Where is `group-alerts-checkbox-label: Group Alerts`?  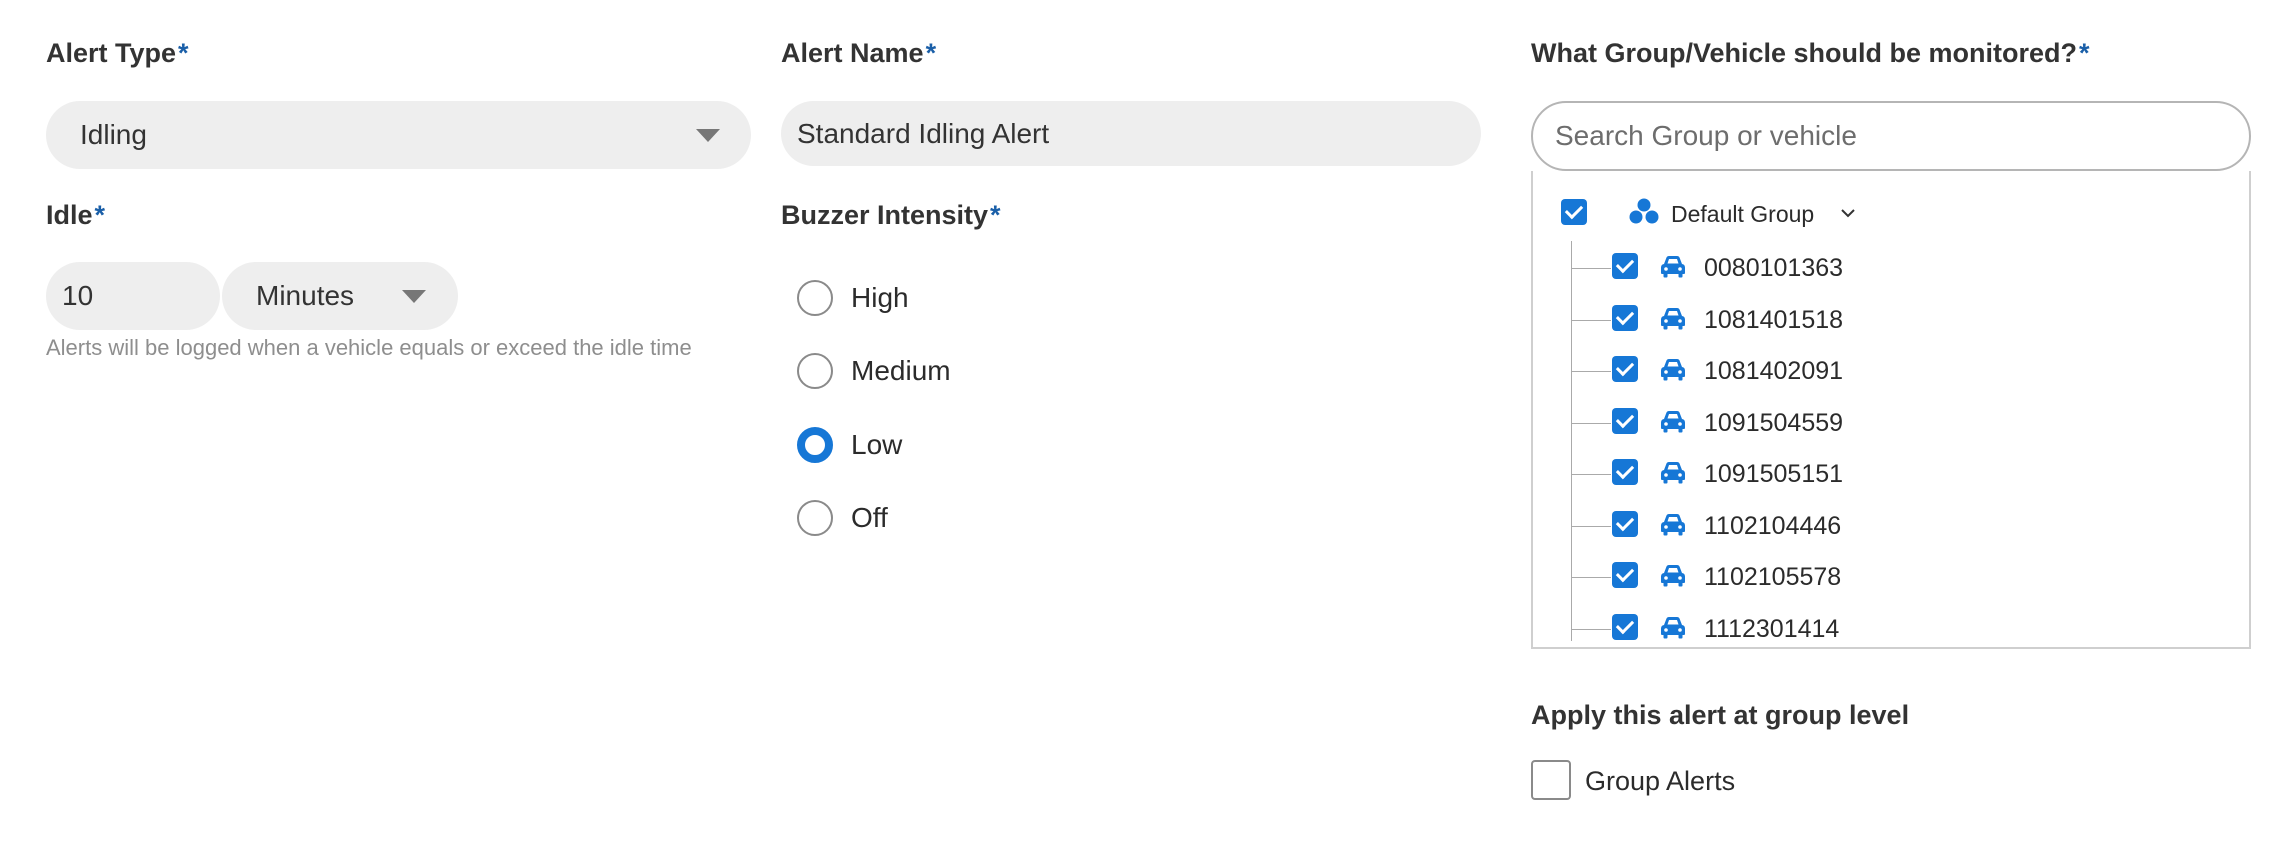
group-alerts-checkbox-label: Group Alerts is located at coordinates (1660, 781).